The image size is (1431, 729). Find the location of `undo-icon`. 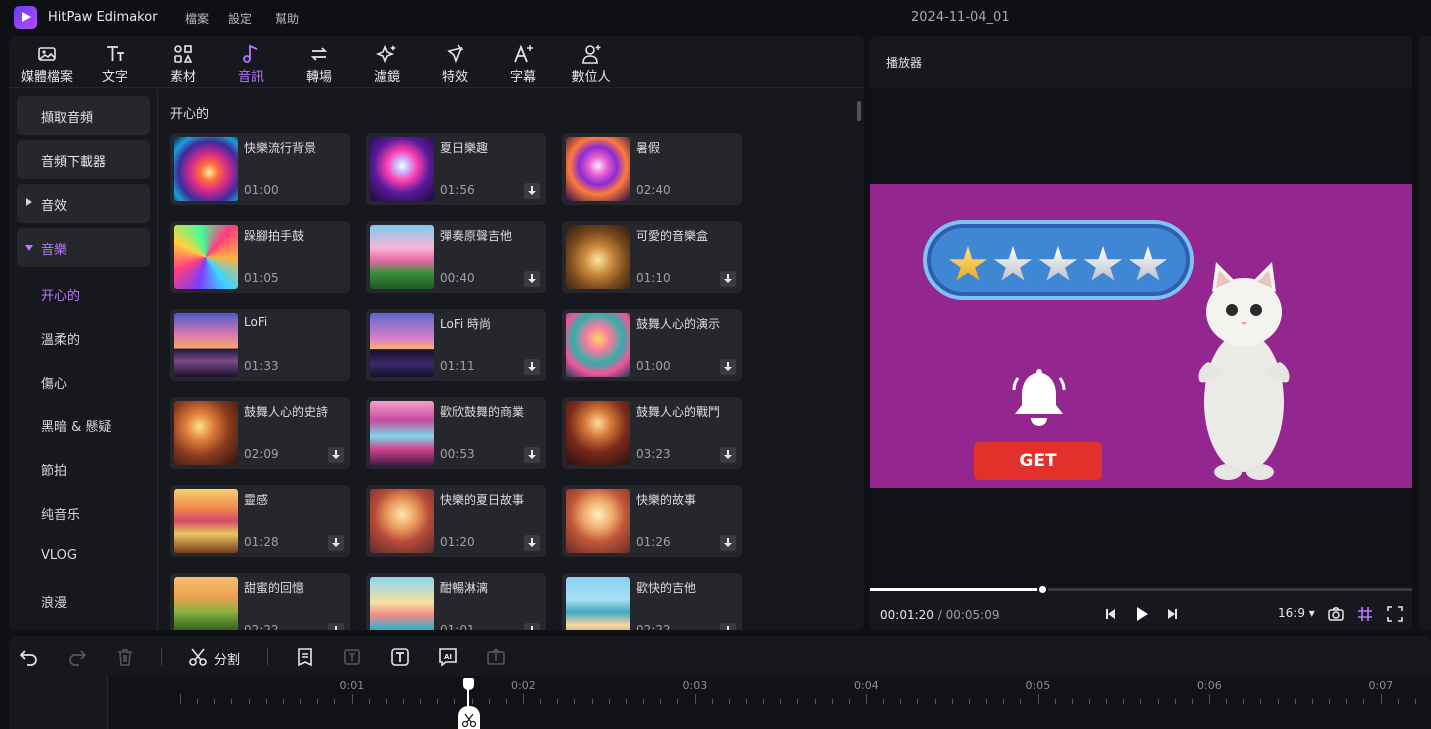

undo-icon is located at coordinates (29, 657).